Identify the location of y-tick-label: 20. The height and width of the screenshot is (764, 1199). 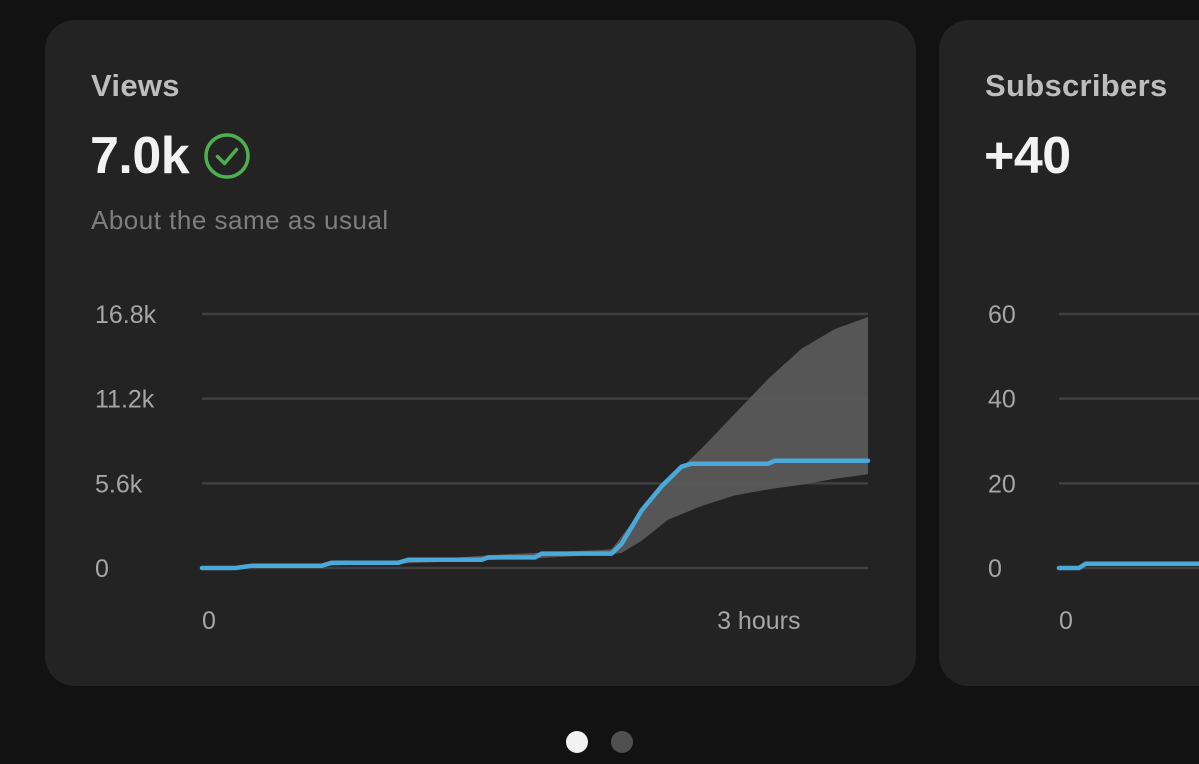
(1002, 484).